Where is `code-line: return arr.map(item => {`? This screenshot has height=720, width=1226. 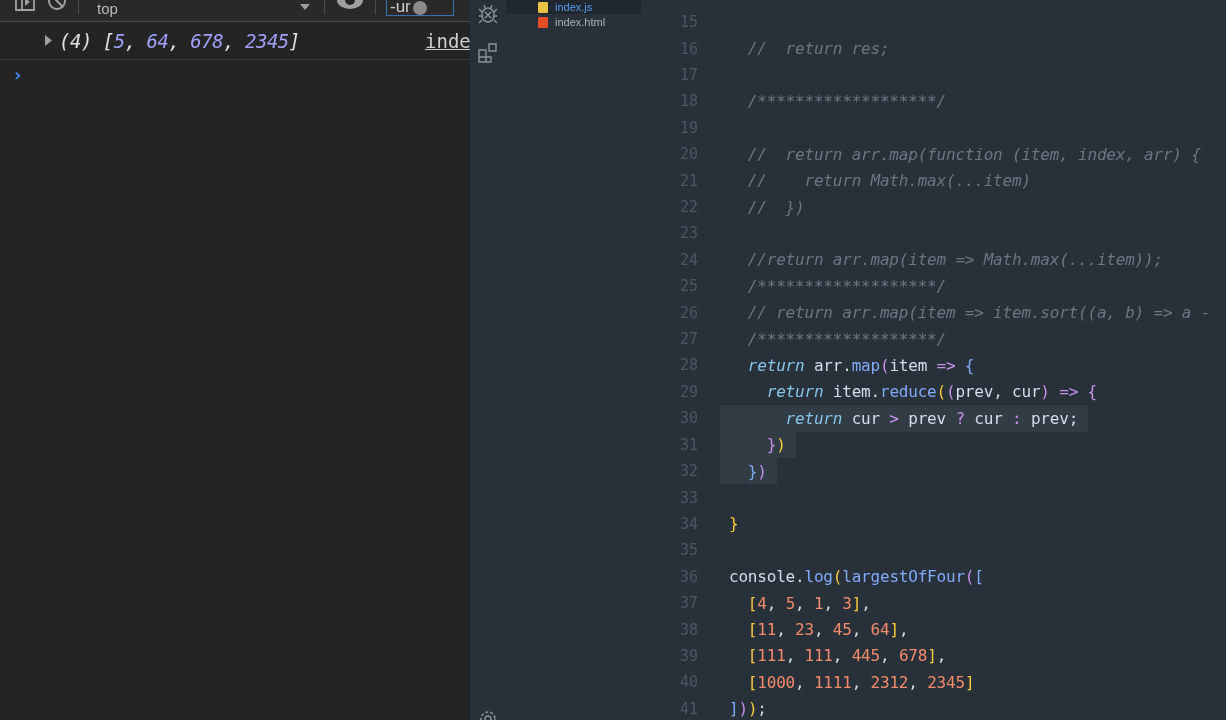
code-line: return arr.map(item => { is located at coordinates (860, 365).